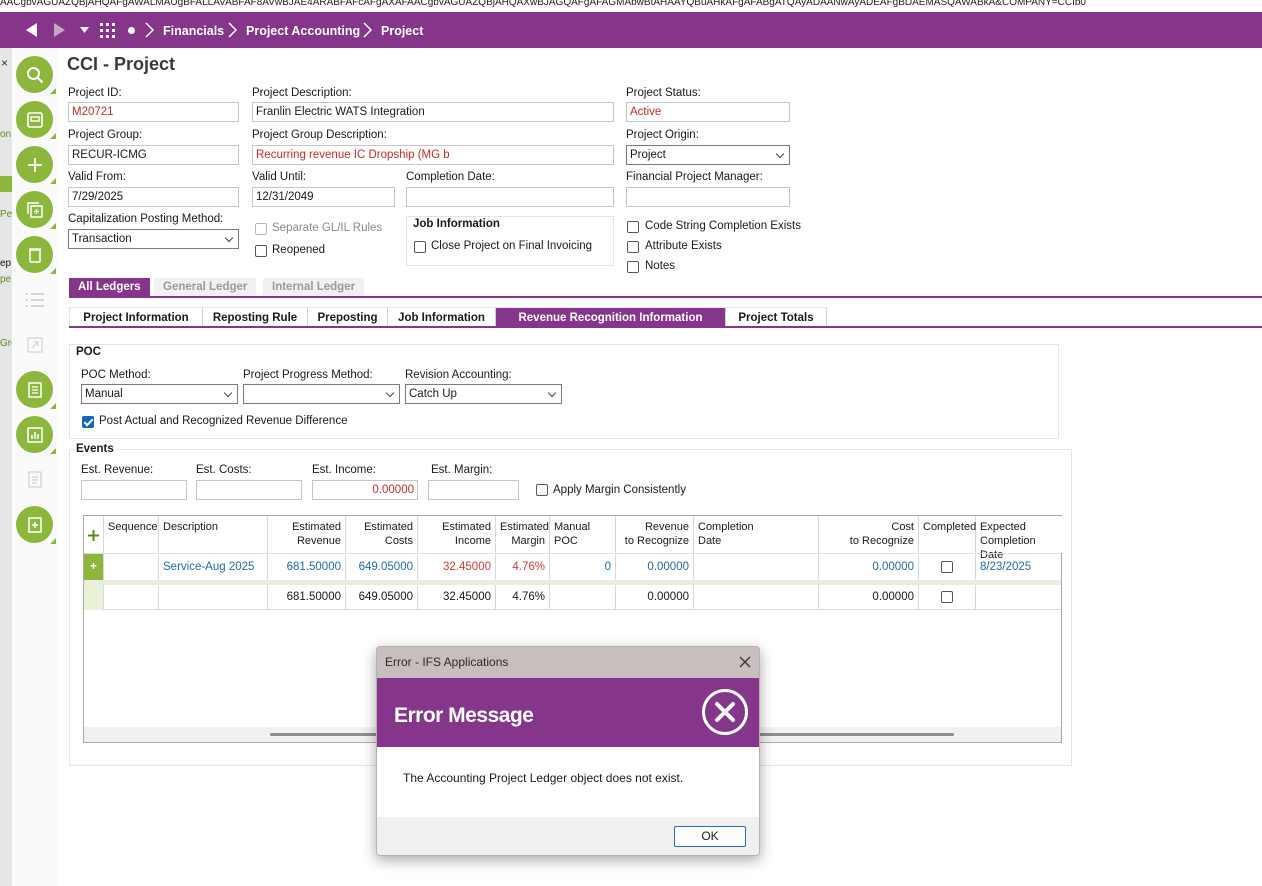 The width and height of the screenshot is (1262, 886). What do you see at coordinates (663, 93) in the screenshot?
I see `project-status-label: Project Status:` at bounding box center [663, 93].